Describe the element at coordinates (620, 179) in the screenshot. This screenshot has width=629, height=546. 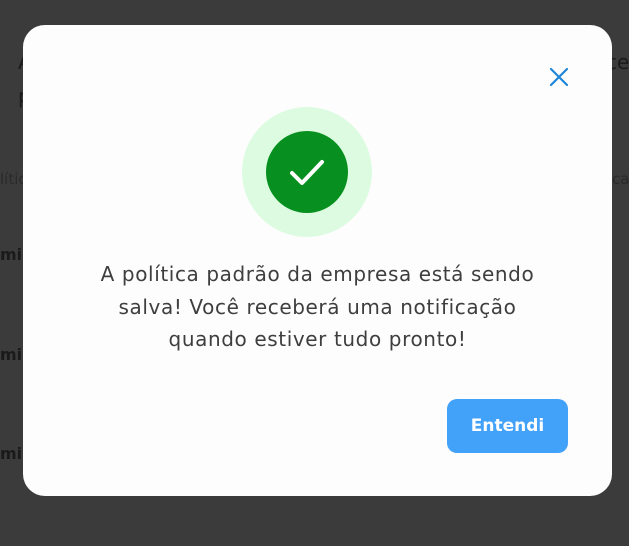
I see `background-text: ca` at that location.